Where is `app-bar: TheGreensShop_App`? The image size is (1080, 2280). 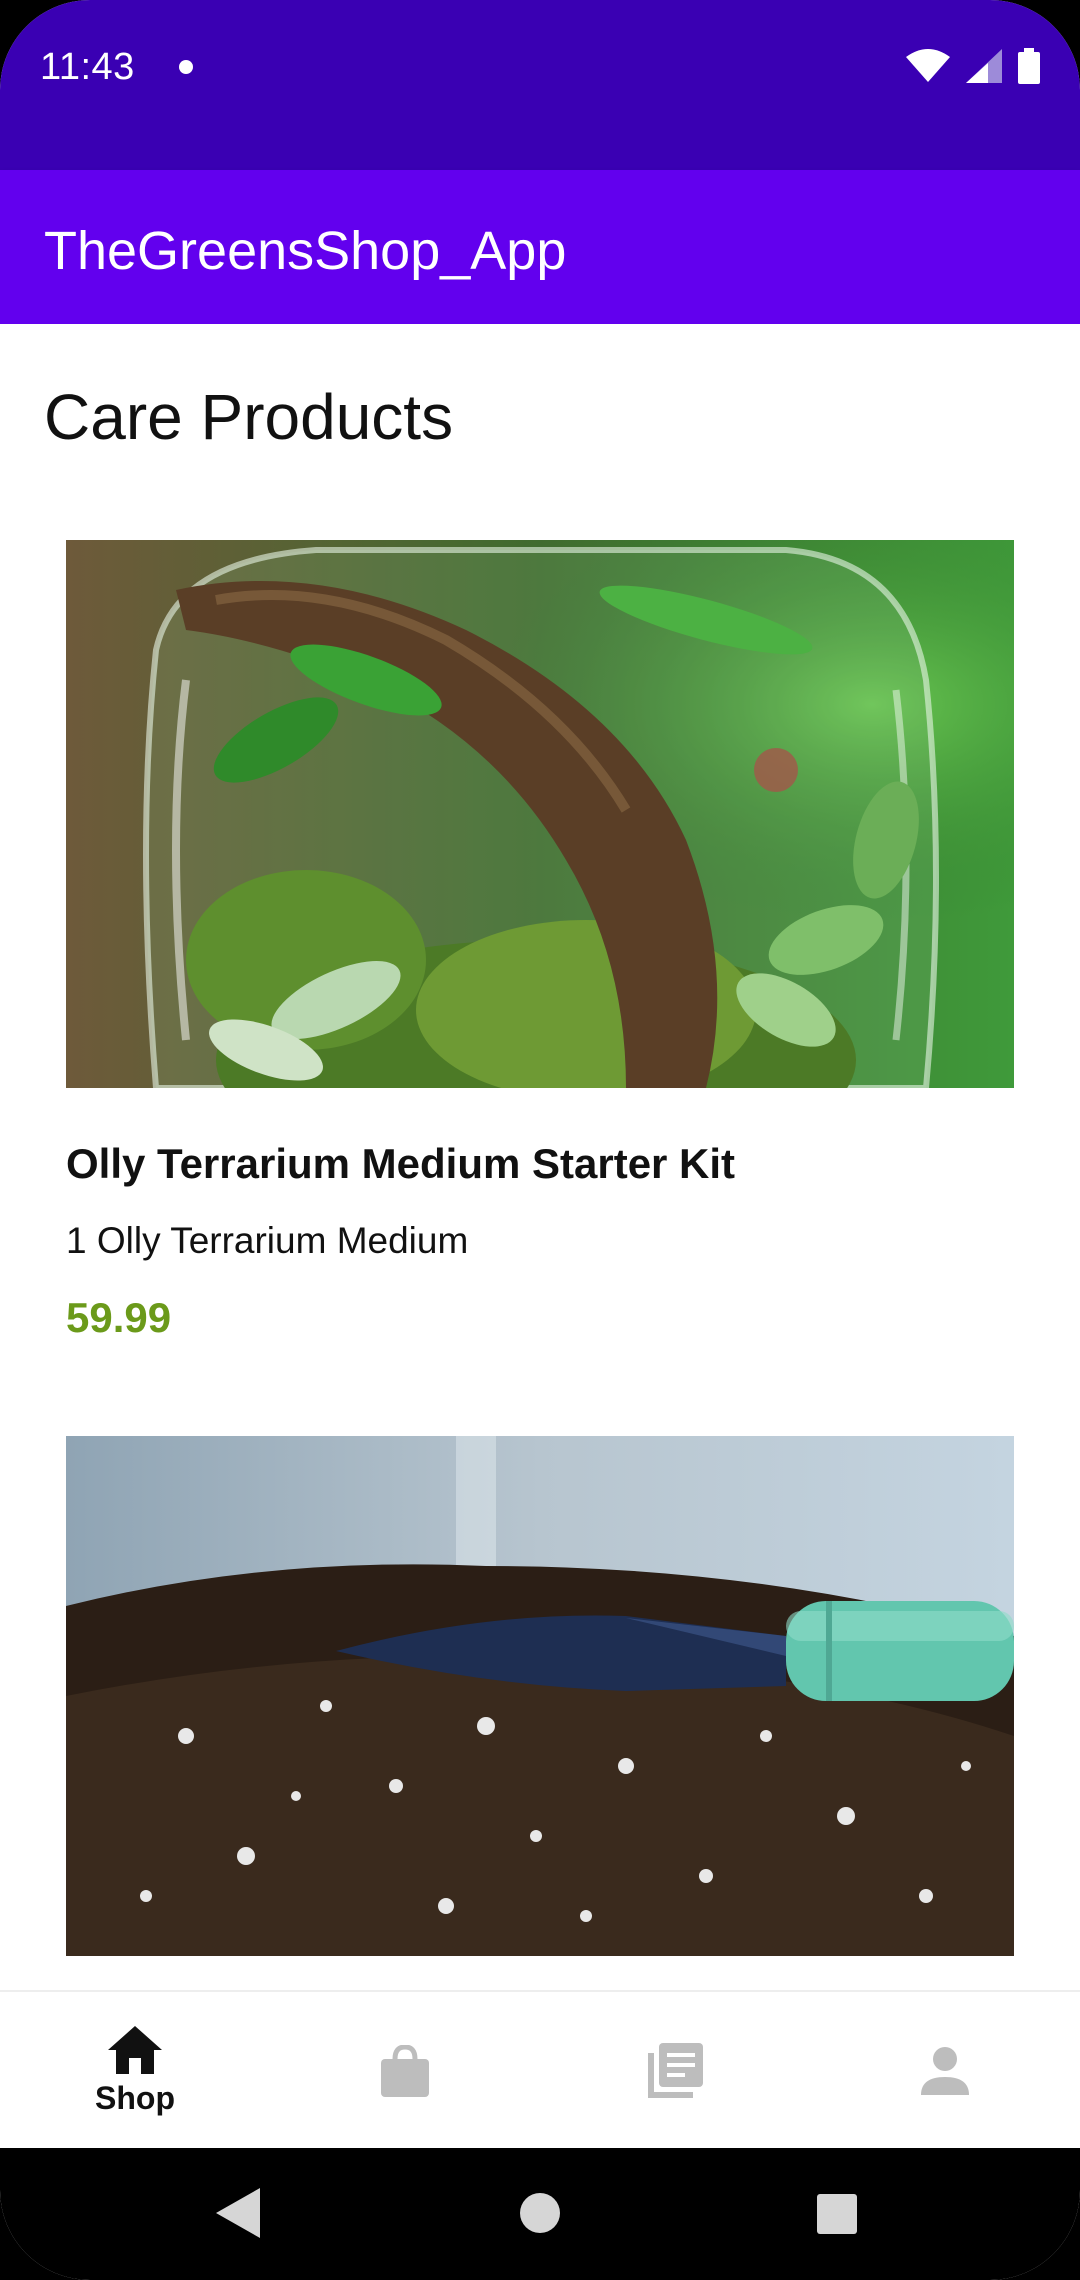
app-bar: TheGreensShop_App is located at coordinates (540, 247).